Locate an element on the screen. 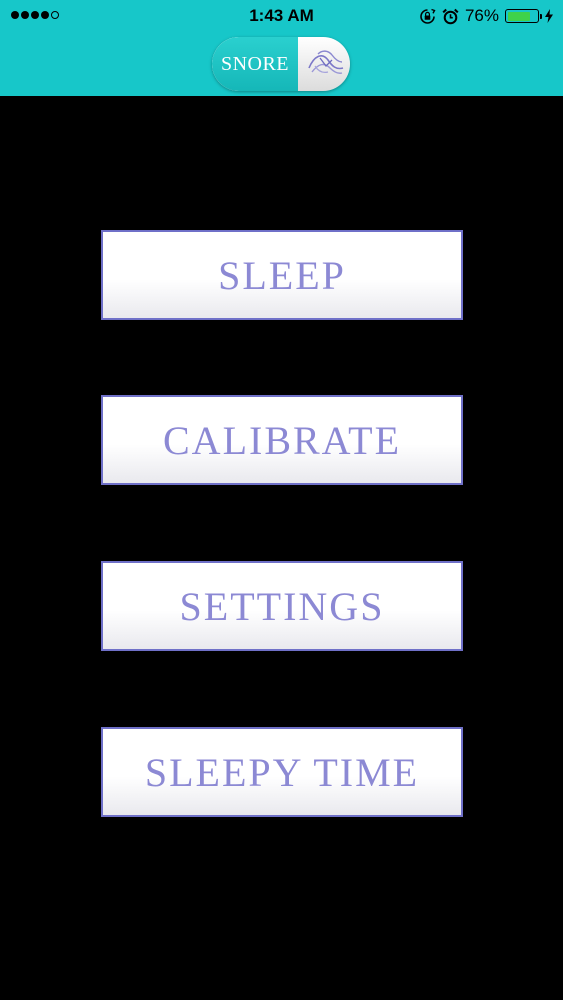 The image size is (563, 1000). snore-logo-mark-icon is located at coordinates (326, 62).